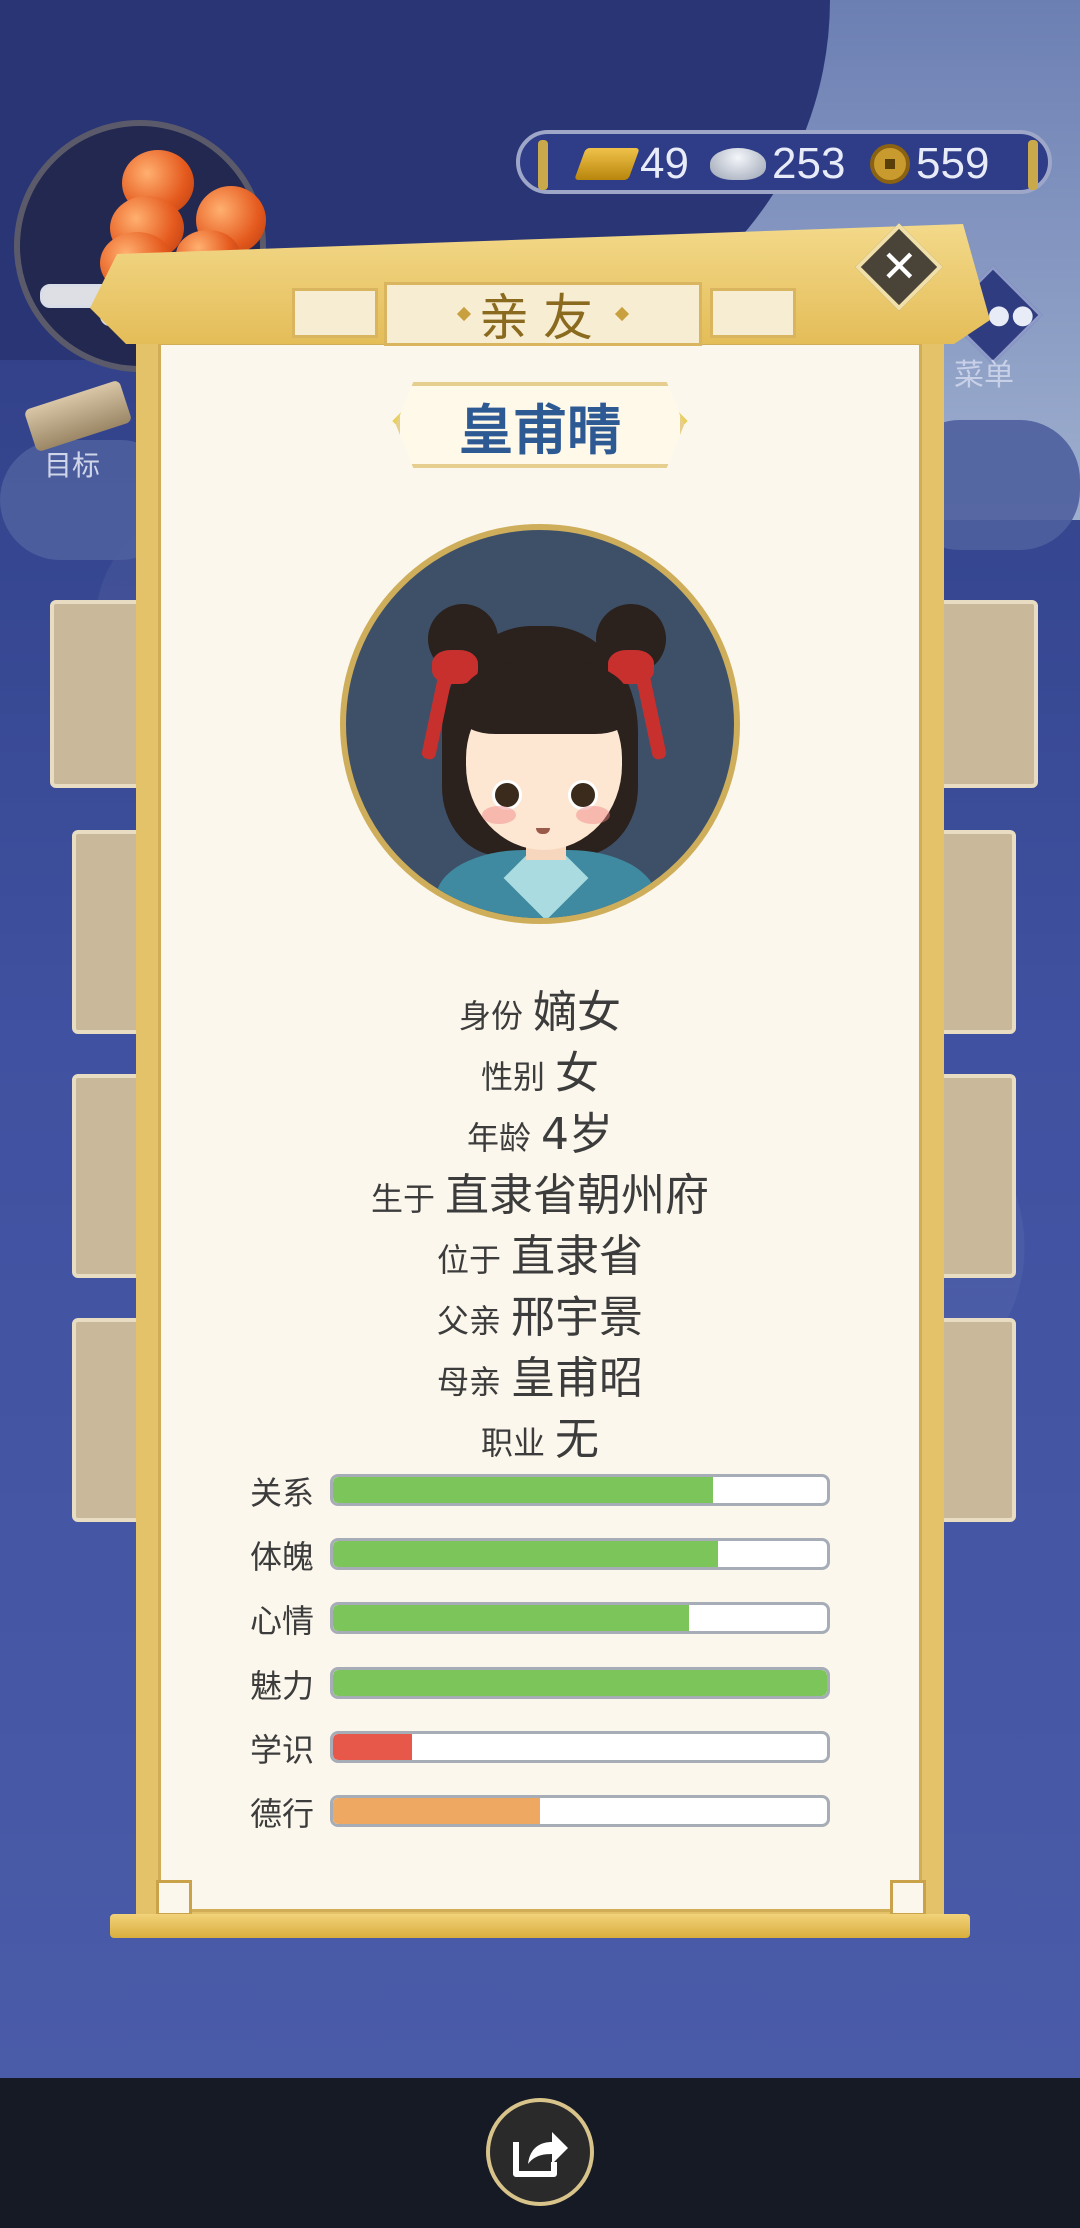  Describe the element at coordinates (809, 163) in the screenshot. I see `silver-value: 253` at that location.